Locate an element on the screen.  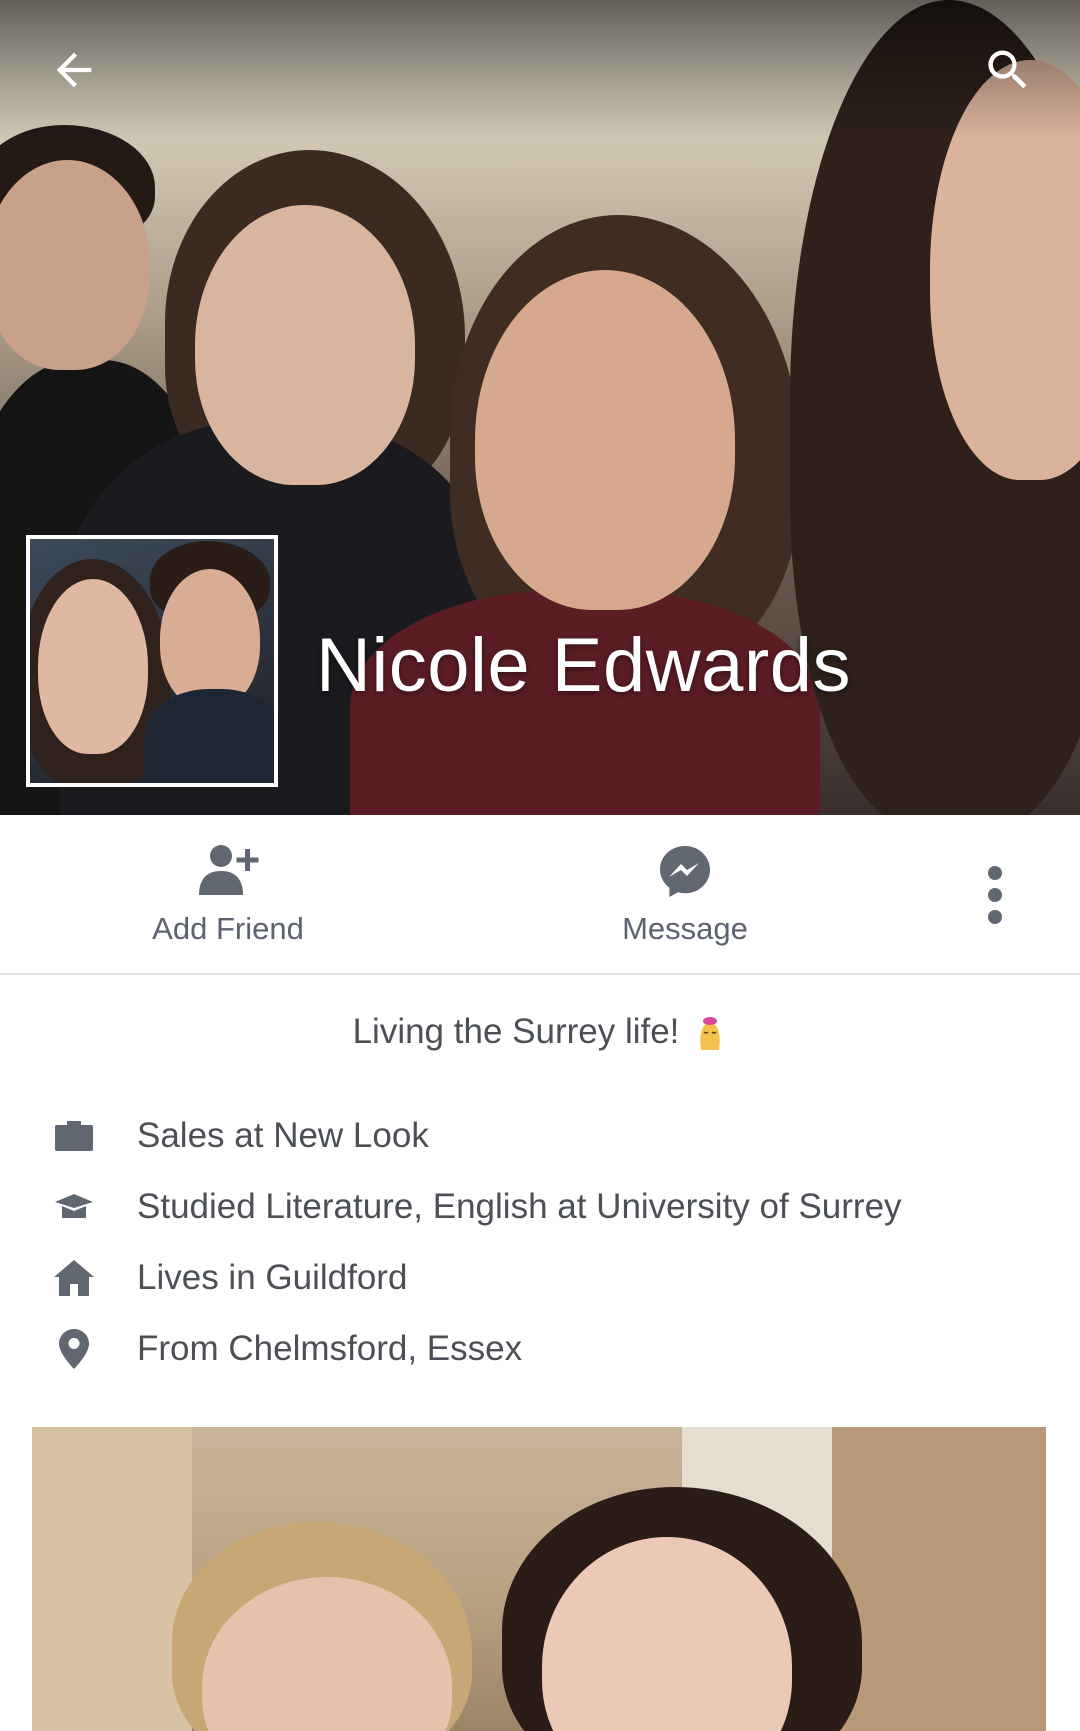
graduation-cap-icon is located at coordinates (74, 1207).